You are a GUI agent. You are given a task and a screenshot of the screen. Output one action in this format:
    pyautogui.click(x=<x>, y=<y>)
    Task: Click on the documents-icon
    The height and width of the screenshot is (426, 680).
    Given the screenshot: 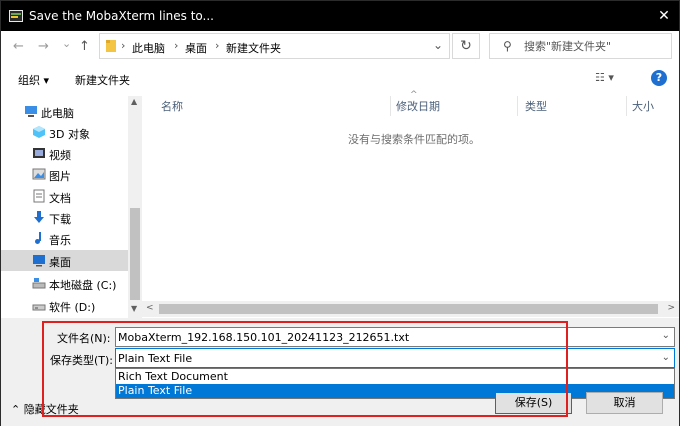 What is the action you would take?
    pyautogui.click(x=39, y=196)
    